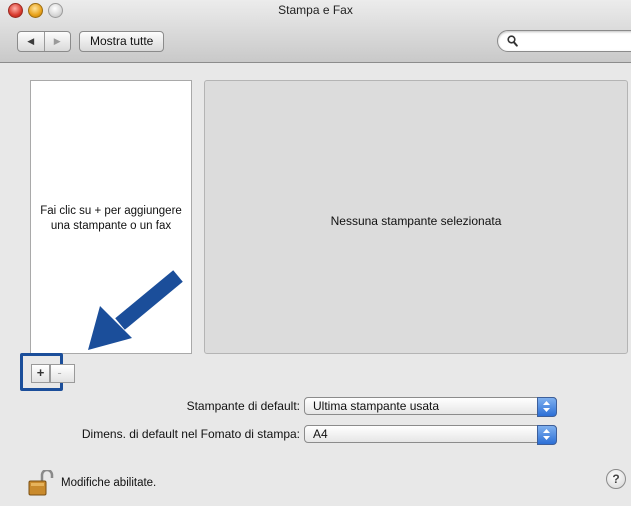  I want to click on navigation-buttons: ◀ ▶, so click(44, 41).